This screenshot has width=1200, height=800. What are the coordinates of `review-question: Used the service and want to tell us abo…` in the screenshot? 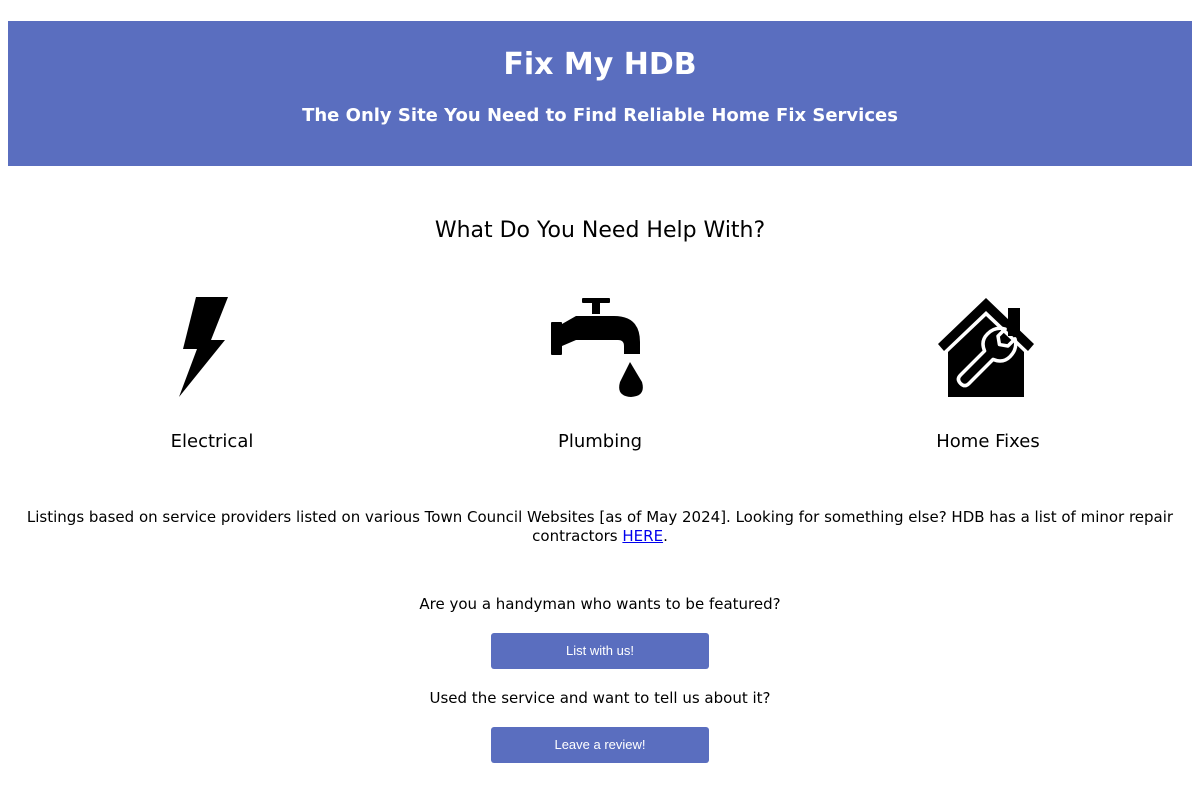 It's located at (600, 698).